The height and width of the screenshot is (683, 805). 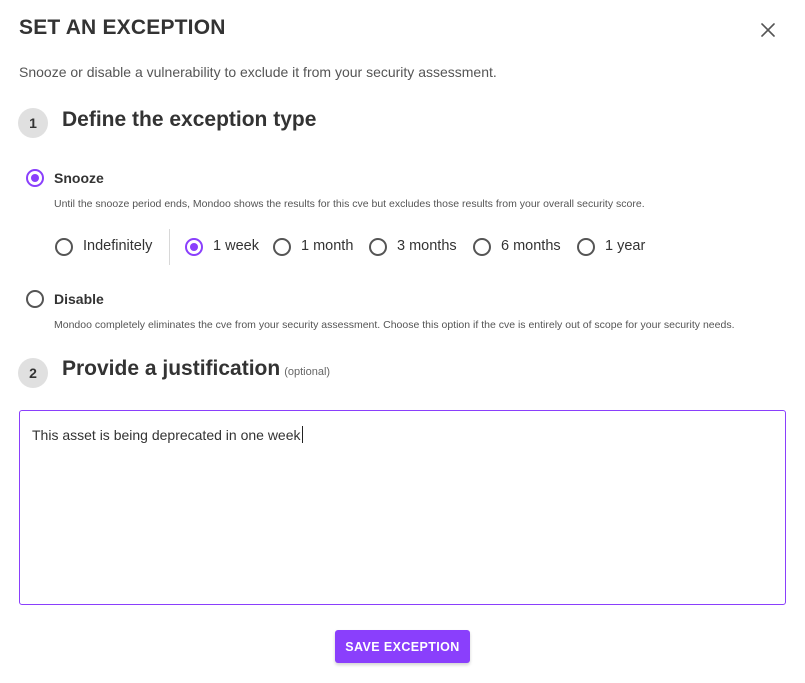 What do you see at coordinates (282, 247) in the screenshot?
I see `duration-1-month-radio` at bounding box center [282, 247].